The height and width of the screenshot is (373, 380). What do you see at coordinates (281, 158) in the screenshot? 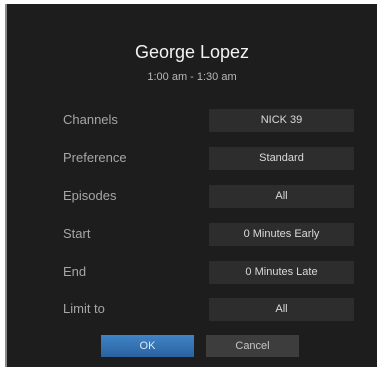
I see `preference-selector: Standard` at bounding box center [281, 158].